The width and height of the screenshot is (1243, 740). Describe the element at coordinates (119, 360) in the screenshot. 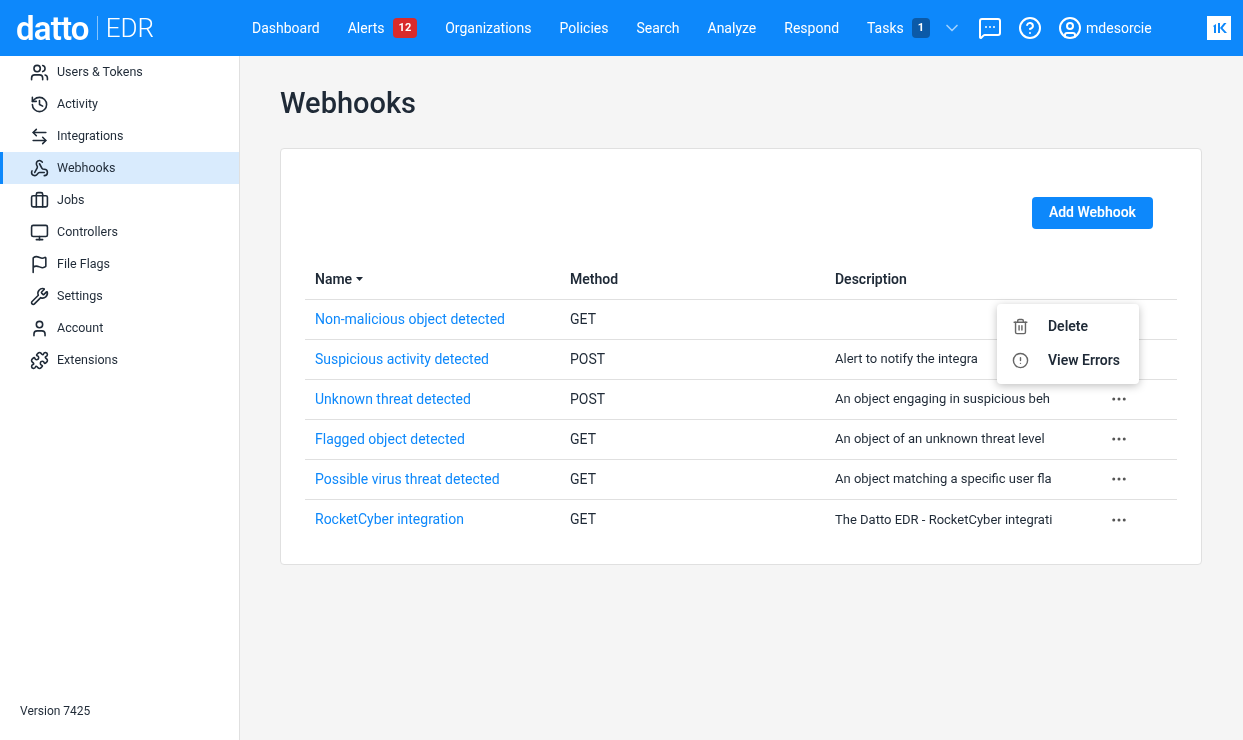

I see `sidebar-item: Extensions` at that location.